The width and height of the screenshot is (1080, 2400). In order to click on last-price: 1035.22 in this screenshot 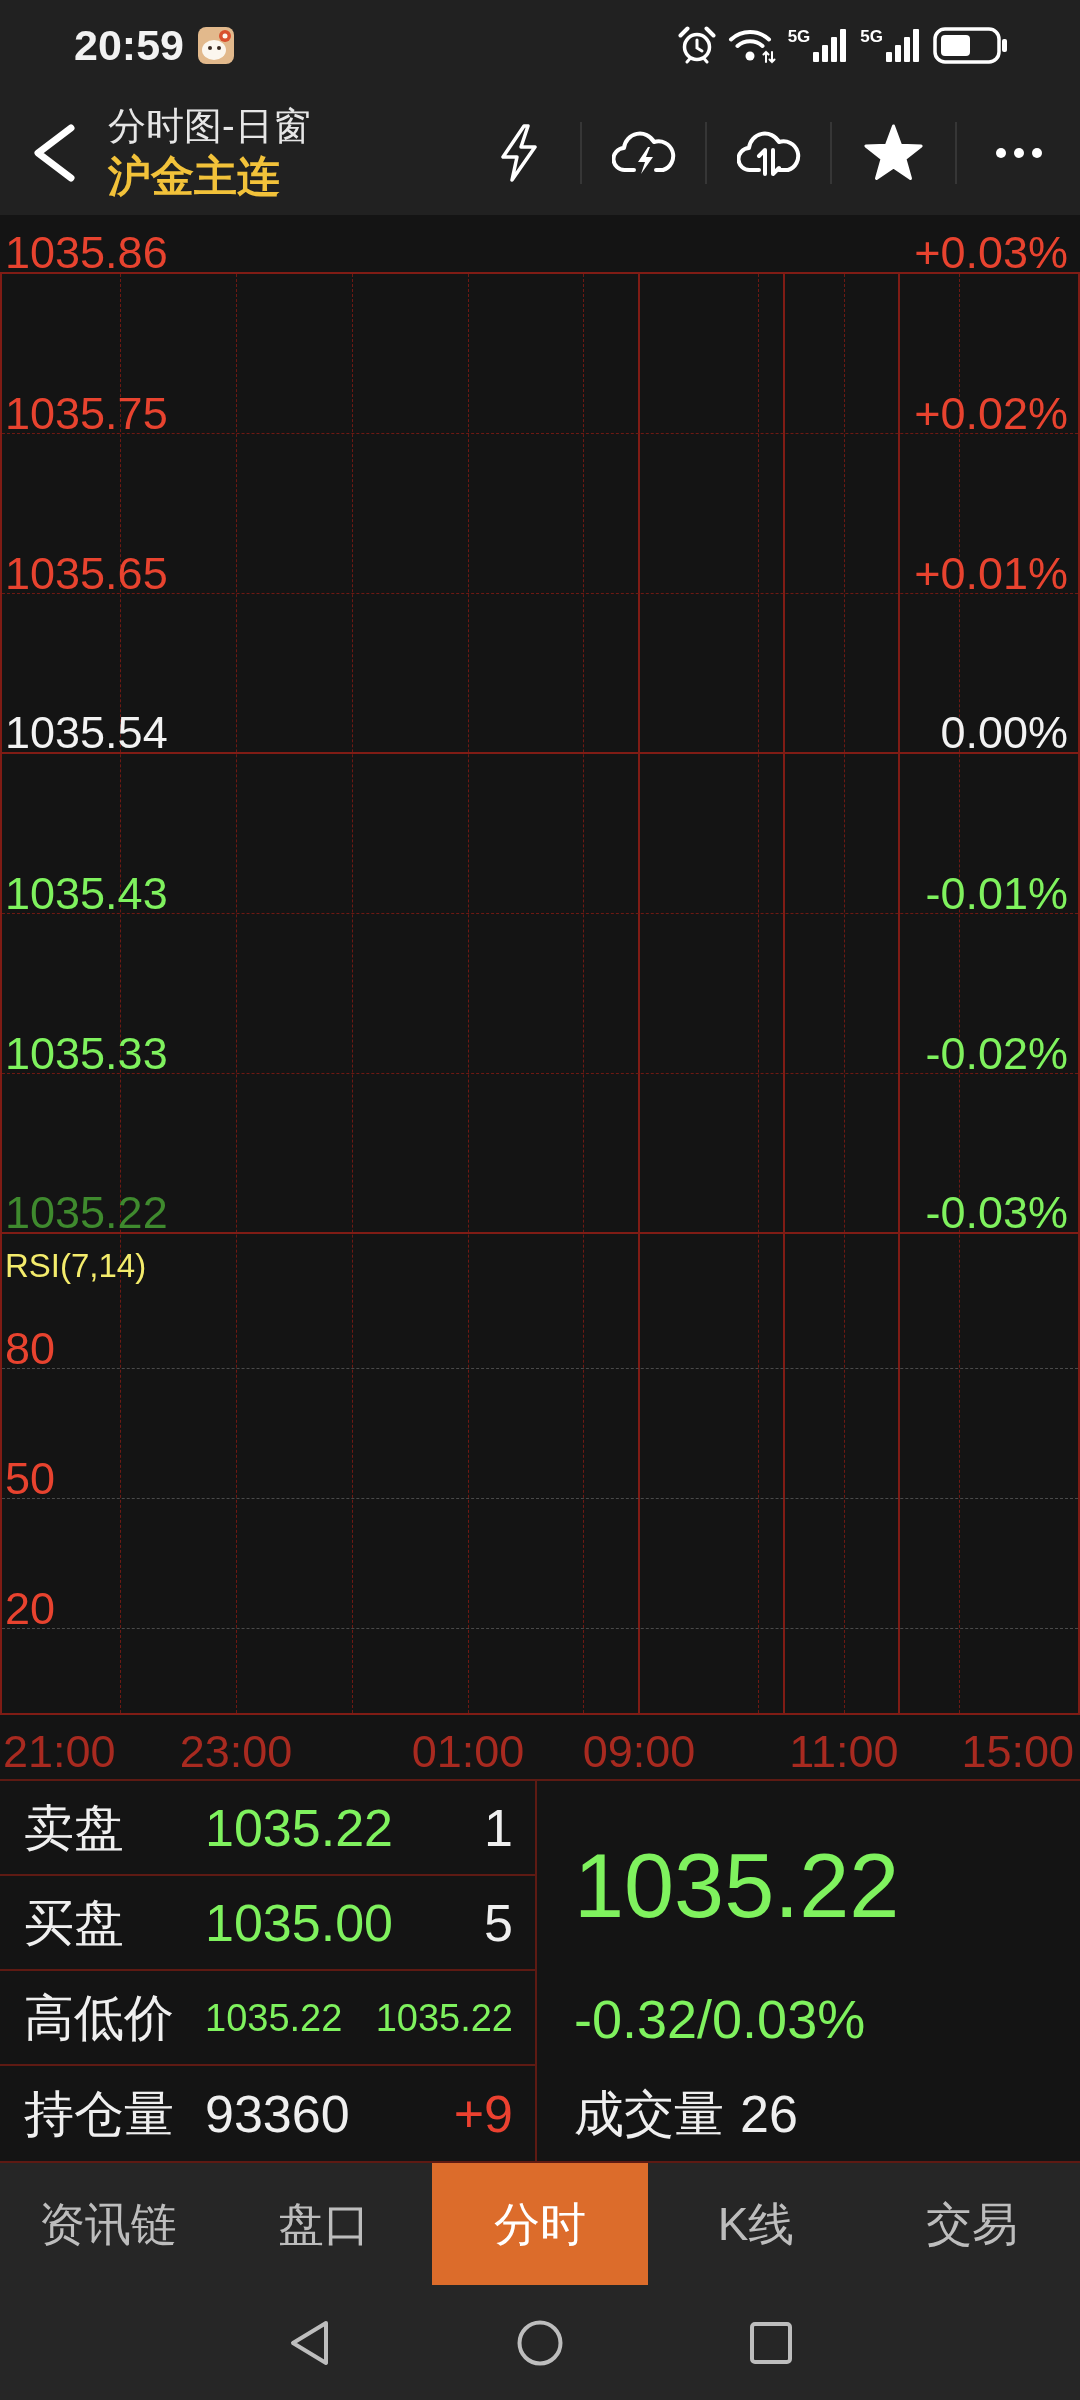, I will do `click(737, 1886)`.